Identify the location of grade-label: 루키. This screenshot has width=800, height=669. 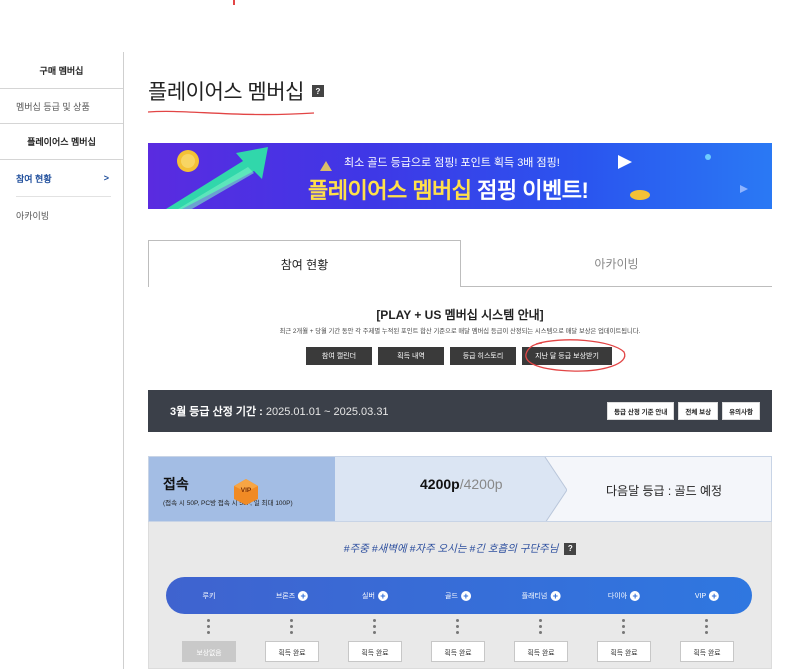
(209, 596).